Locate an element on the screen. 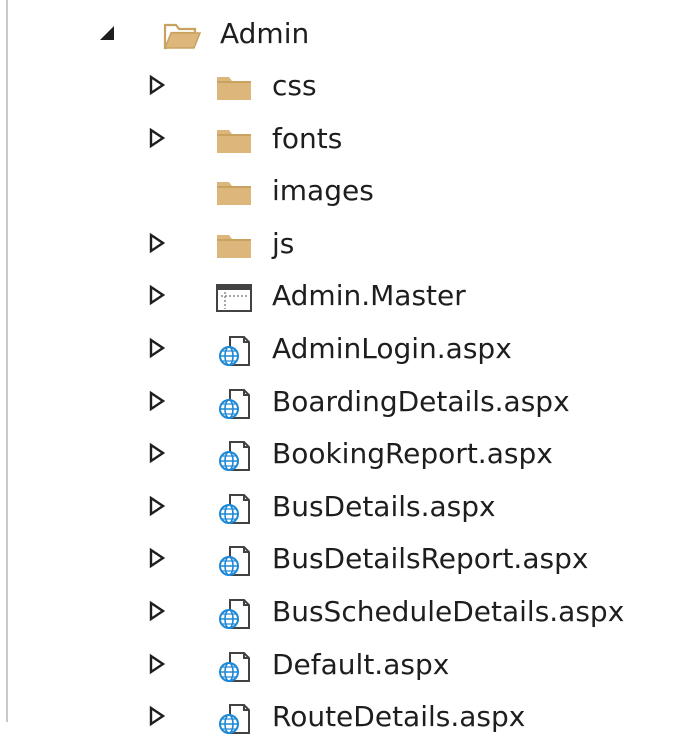 The image size is (687, 741). tree-node-label: Admin is located at coordinates (265, 33).